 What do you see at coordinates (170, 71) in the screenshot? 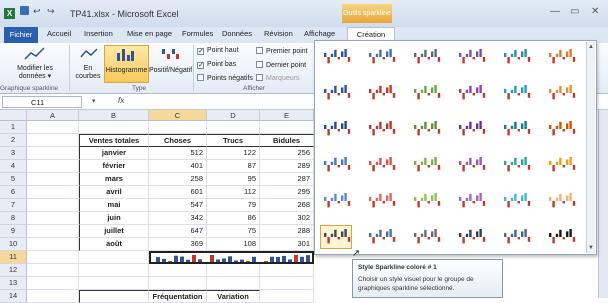
I see `type-winloss-button: Positif/Négatif` at bounding box center [170, 71].